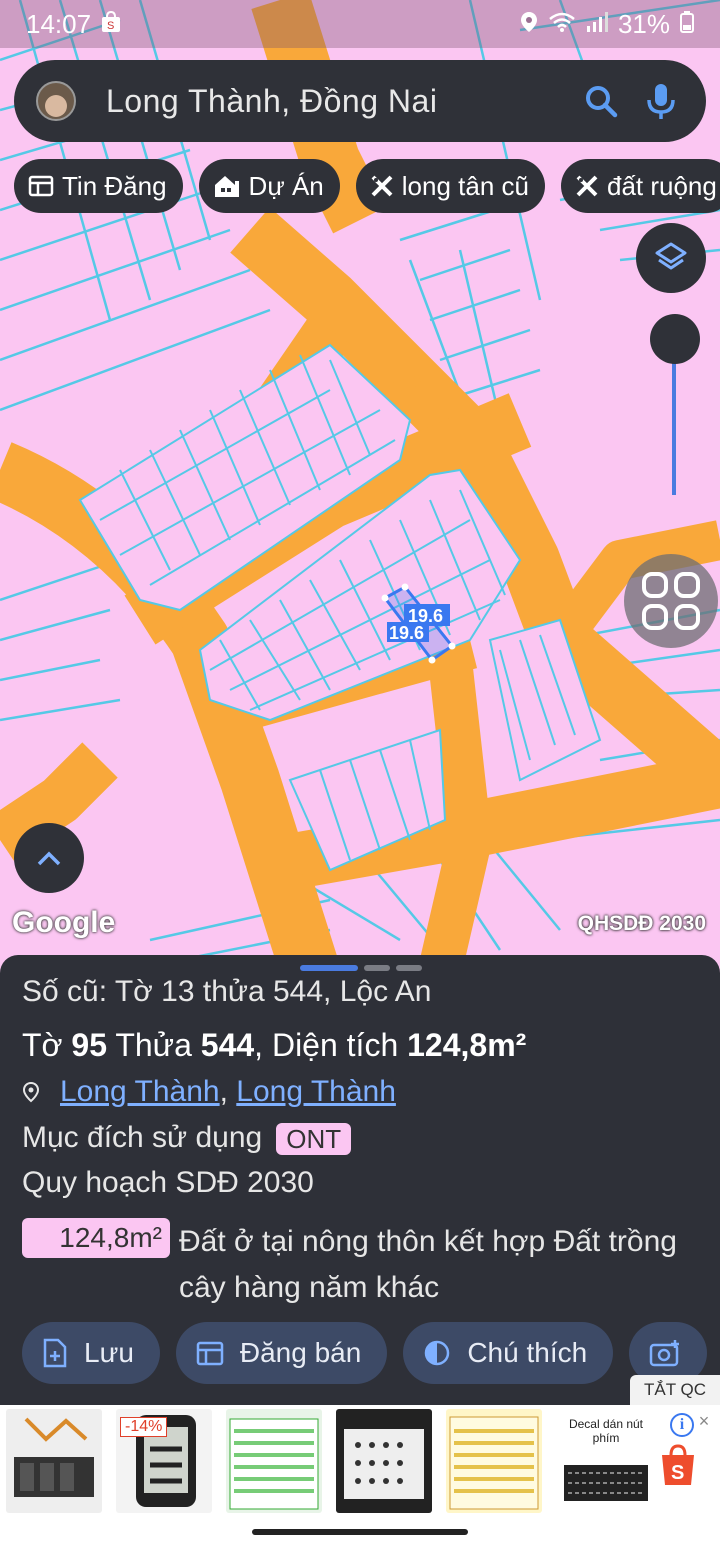 The height and width of the screenshot is (1544, 720). I want to click on post-for-sale-button: Đăng bán, so click(281, 1353).